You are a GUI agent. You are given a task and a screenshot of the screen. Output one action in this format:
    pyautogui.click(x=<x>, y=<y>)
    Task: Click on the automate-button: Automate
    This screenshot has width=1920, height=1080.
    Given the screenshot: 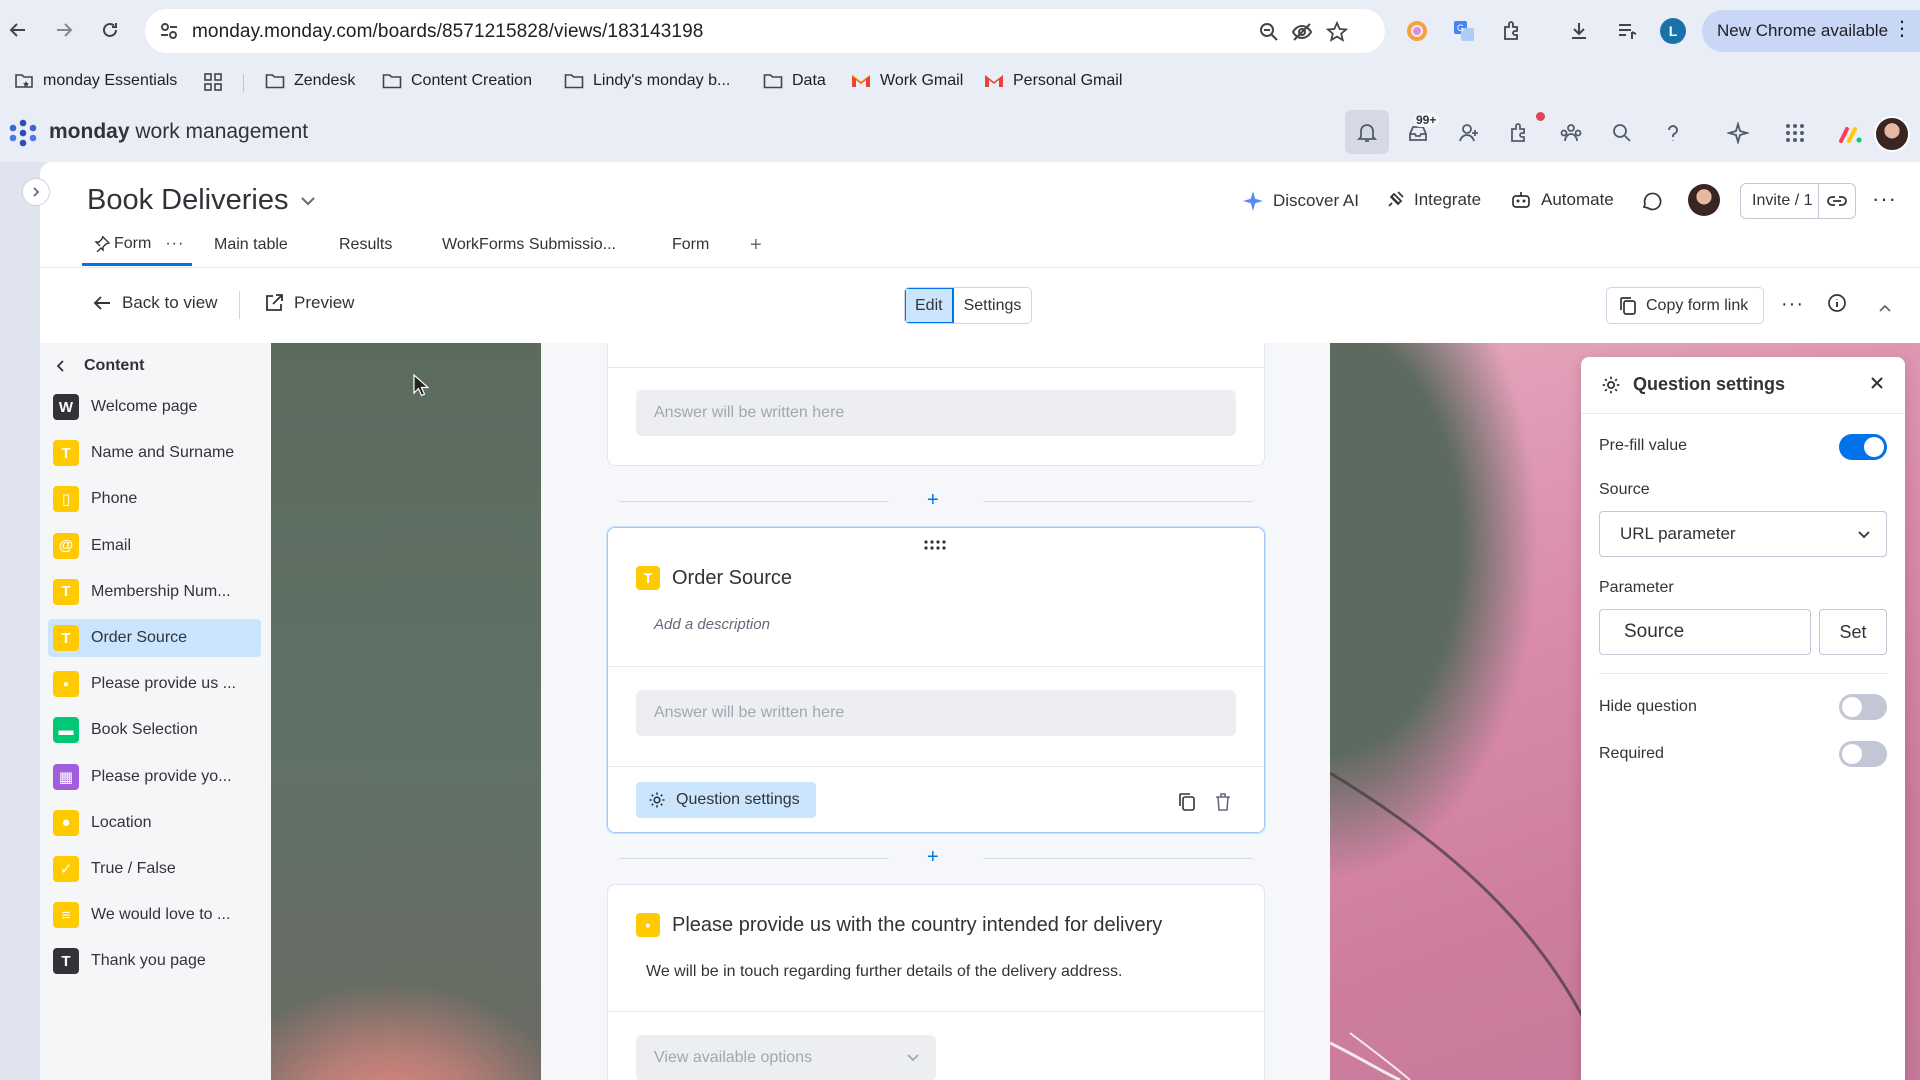 What is the action you would take?
    pyautogui.click(x=1562, y=200)
    